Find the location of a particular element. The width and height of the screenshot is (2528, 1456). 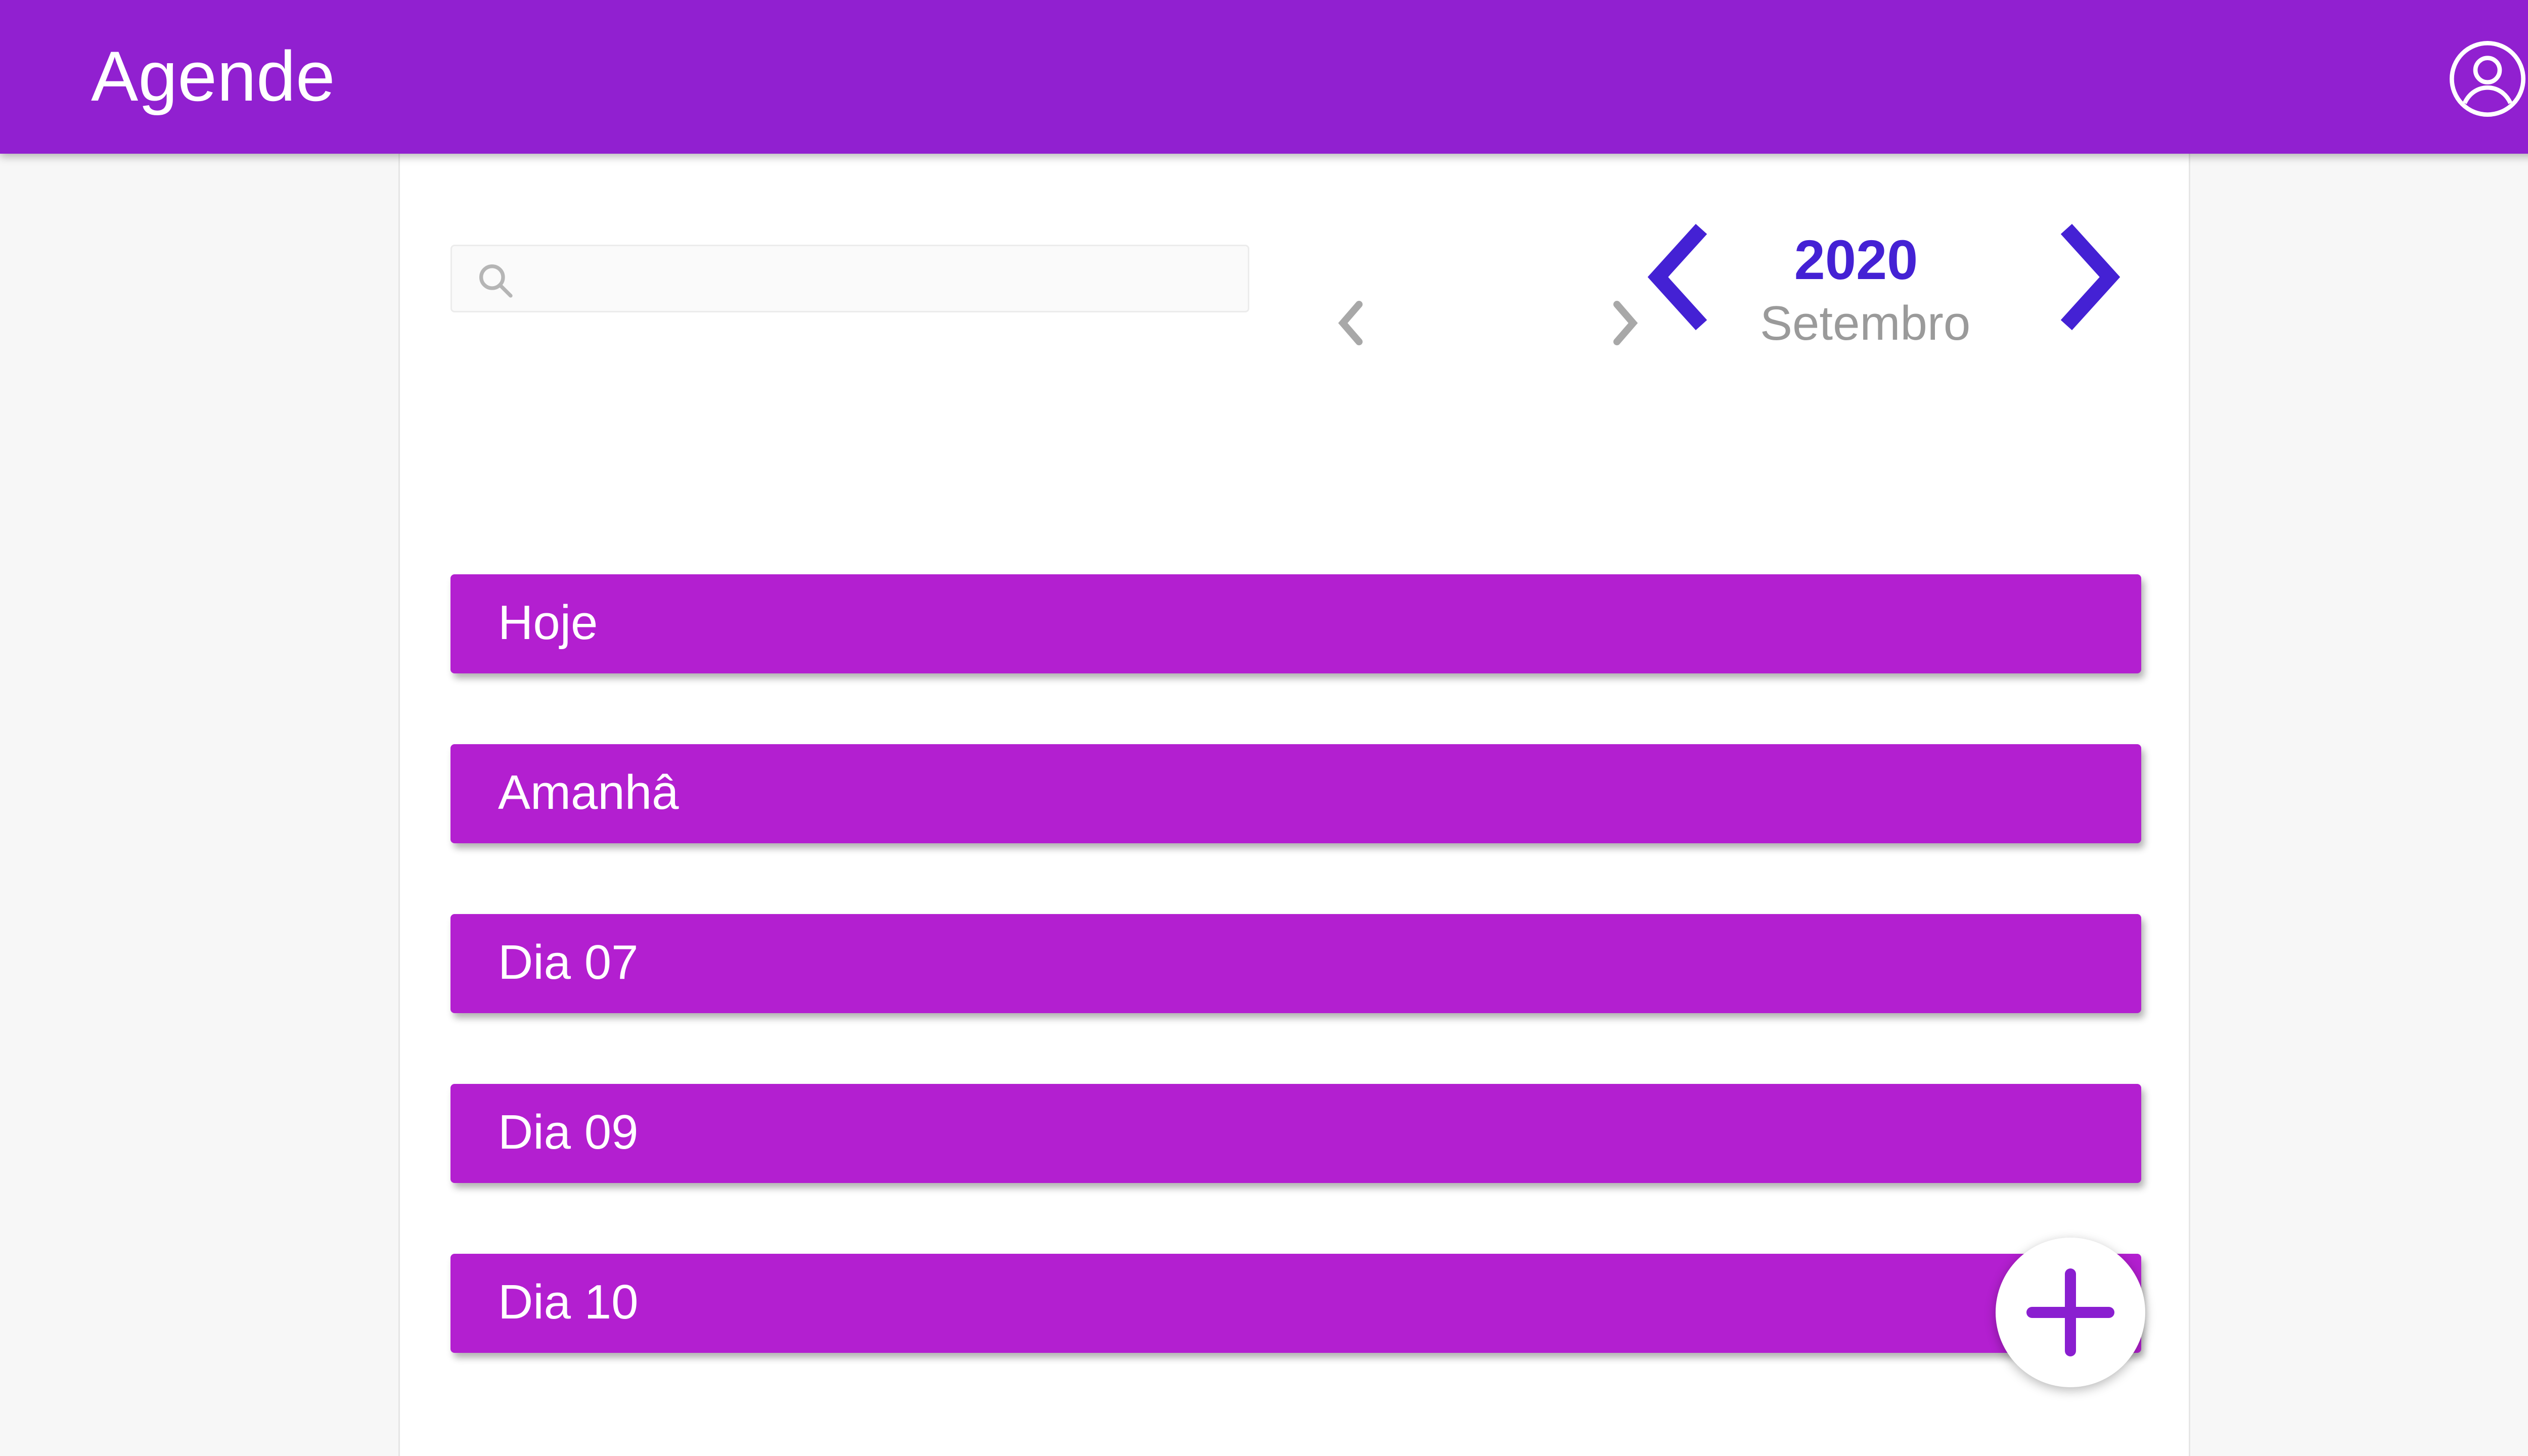

previous-month-button is located at coordinates (1352, 323).